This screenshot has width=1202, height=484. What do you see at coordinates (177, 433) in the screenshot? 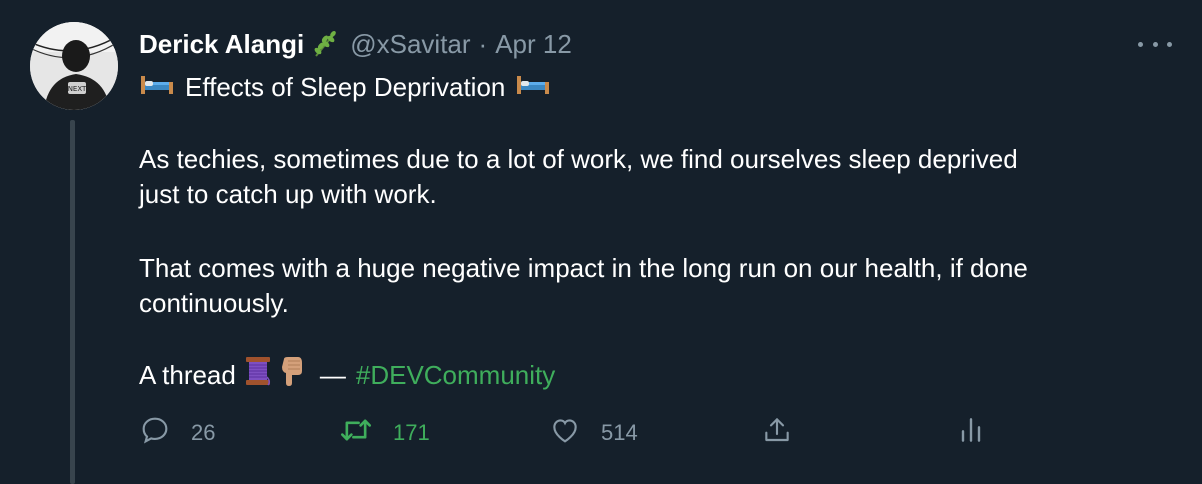
I see `reply-button: 26` at bounding box center [177, 433].